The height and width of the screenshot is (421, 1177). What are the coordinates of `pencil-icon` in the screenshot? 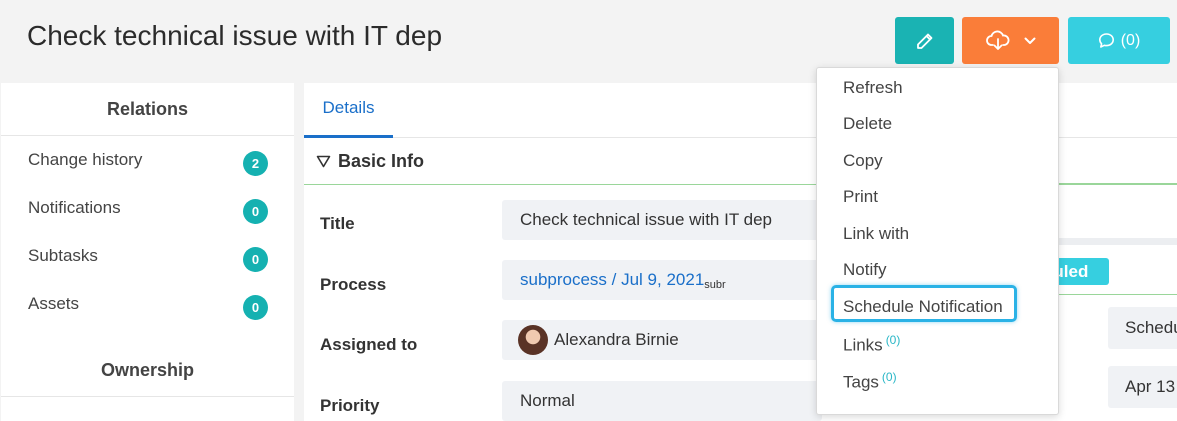 It's located at (924, 41).